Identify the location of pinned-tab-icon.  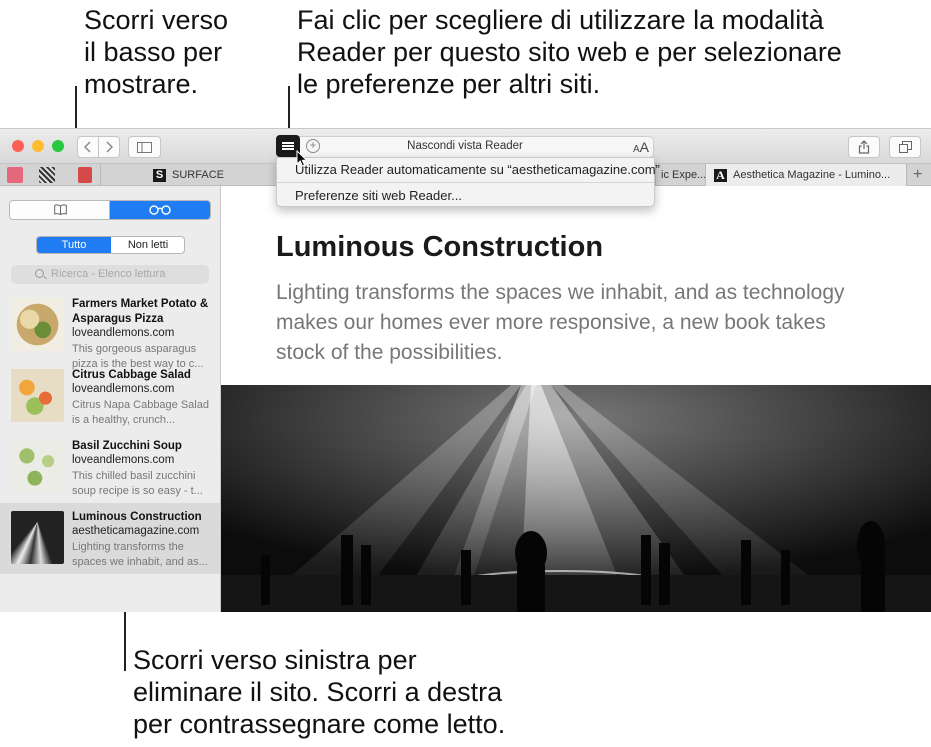
(15, 175).